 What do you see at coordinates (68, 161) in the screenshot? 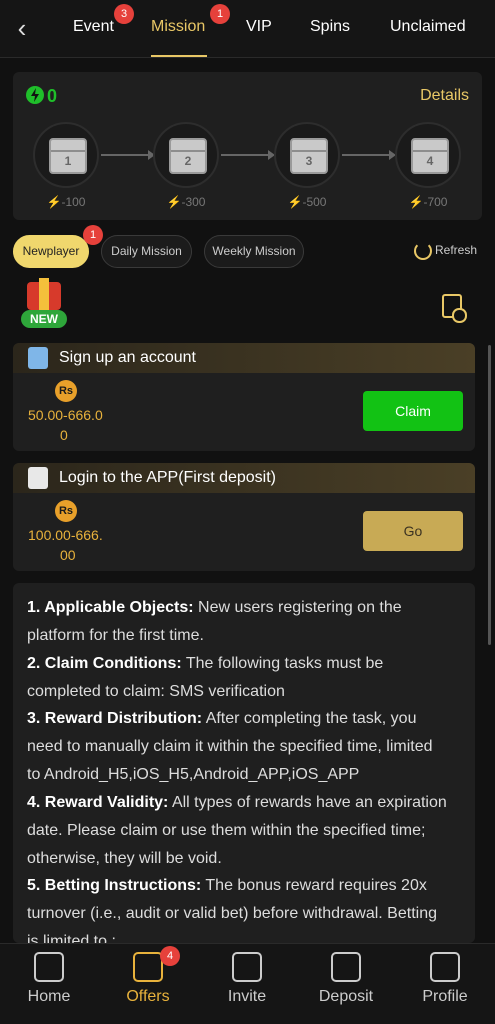
I see `chest-number: 1` at bounding box center [68, 161].